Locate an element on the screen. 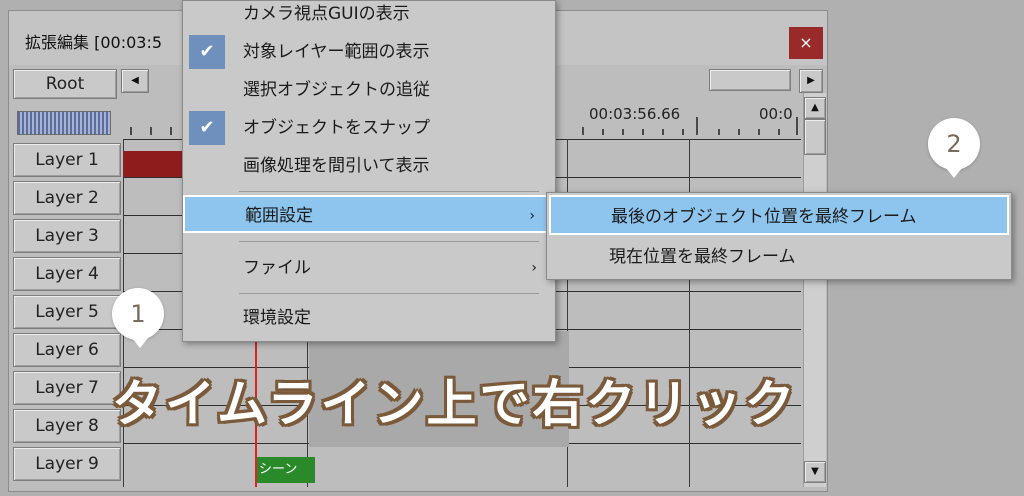 The height and width of the screenshot is (496, 1024). menu-item-file: ファイル › is located at coordinates (369, 268).